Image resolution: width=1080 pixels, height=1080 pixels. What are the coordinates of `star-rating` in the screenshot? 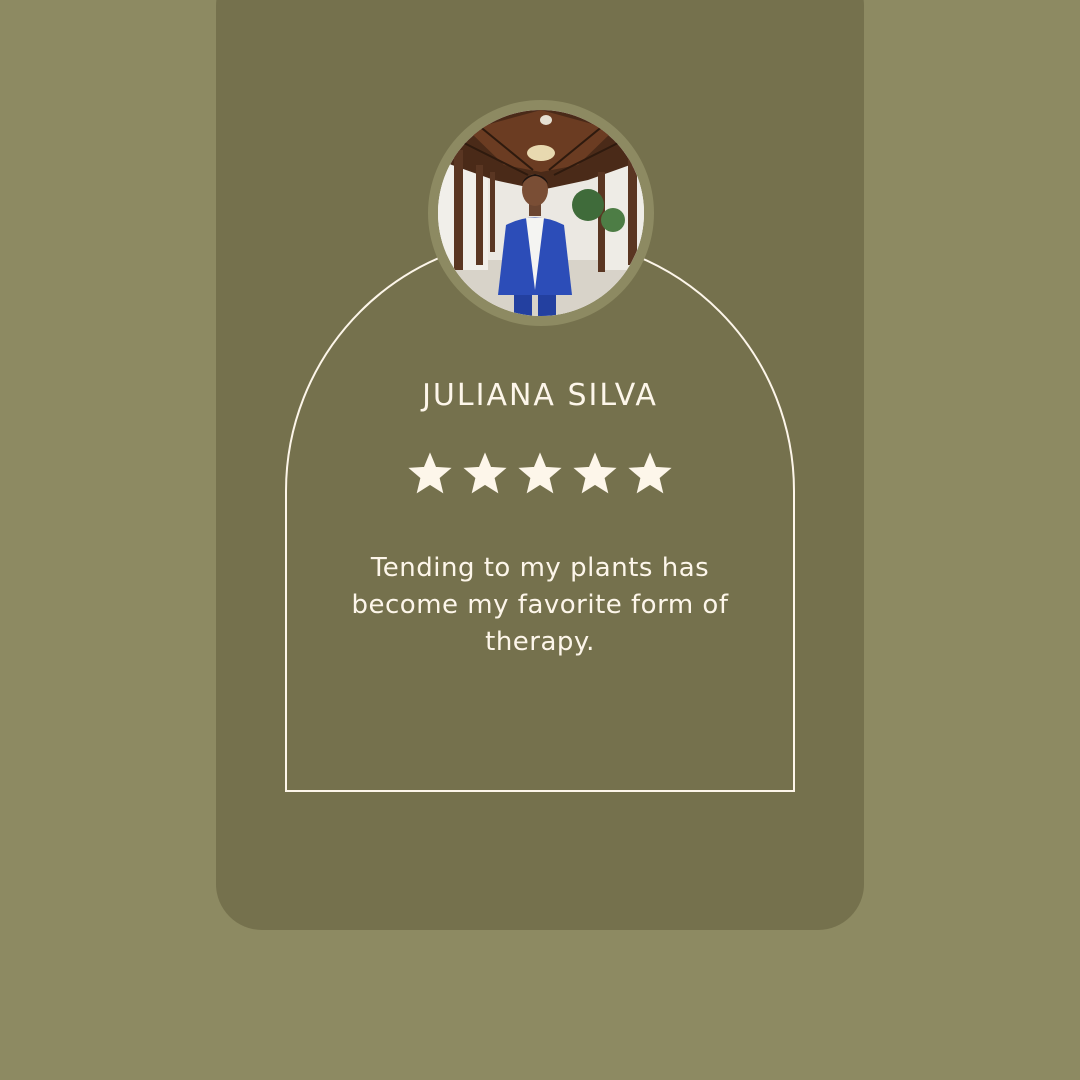 It's located at (540, 474).